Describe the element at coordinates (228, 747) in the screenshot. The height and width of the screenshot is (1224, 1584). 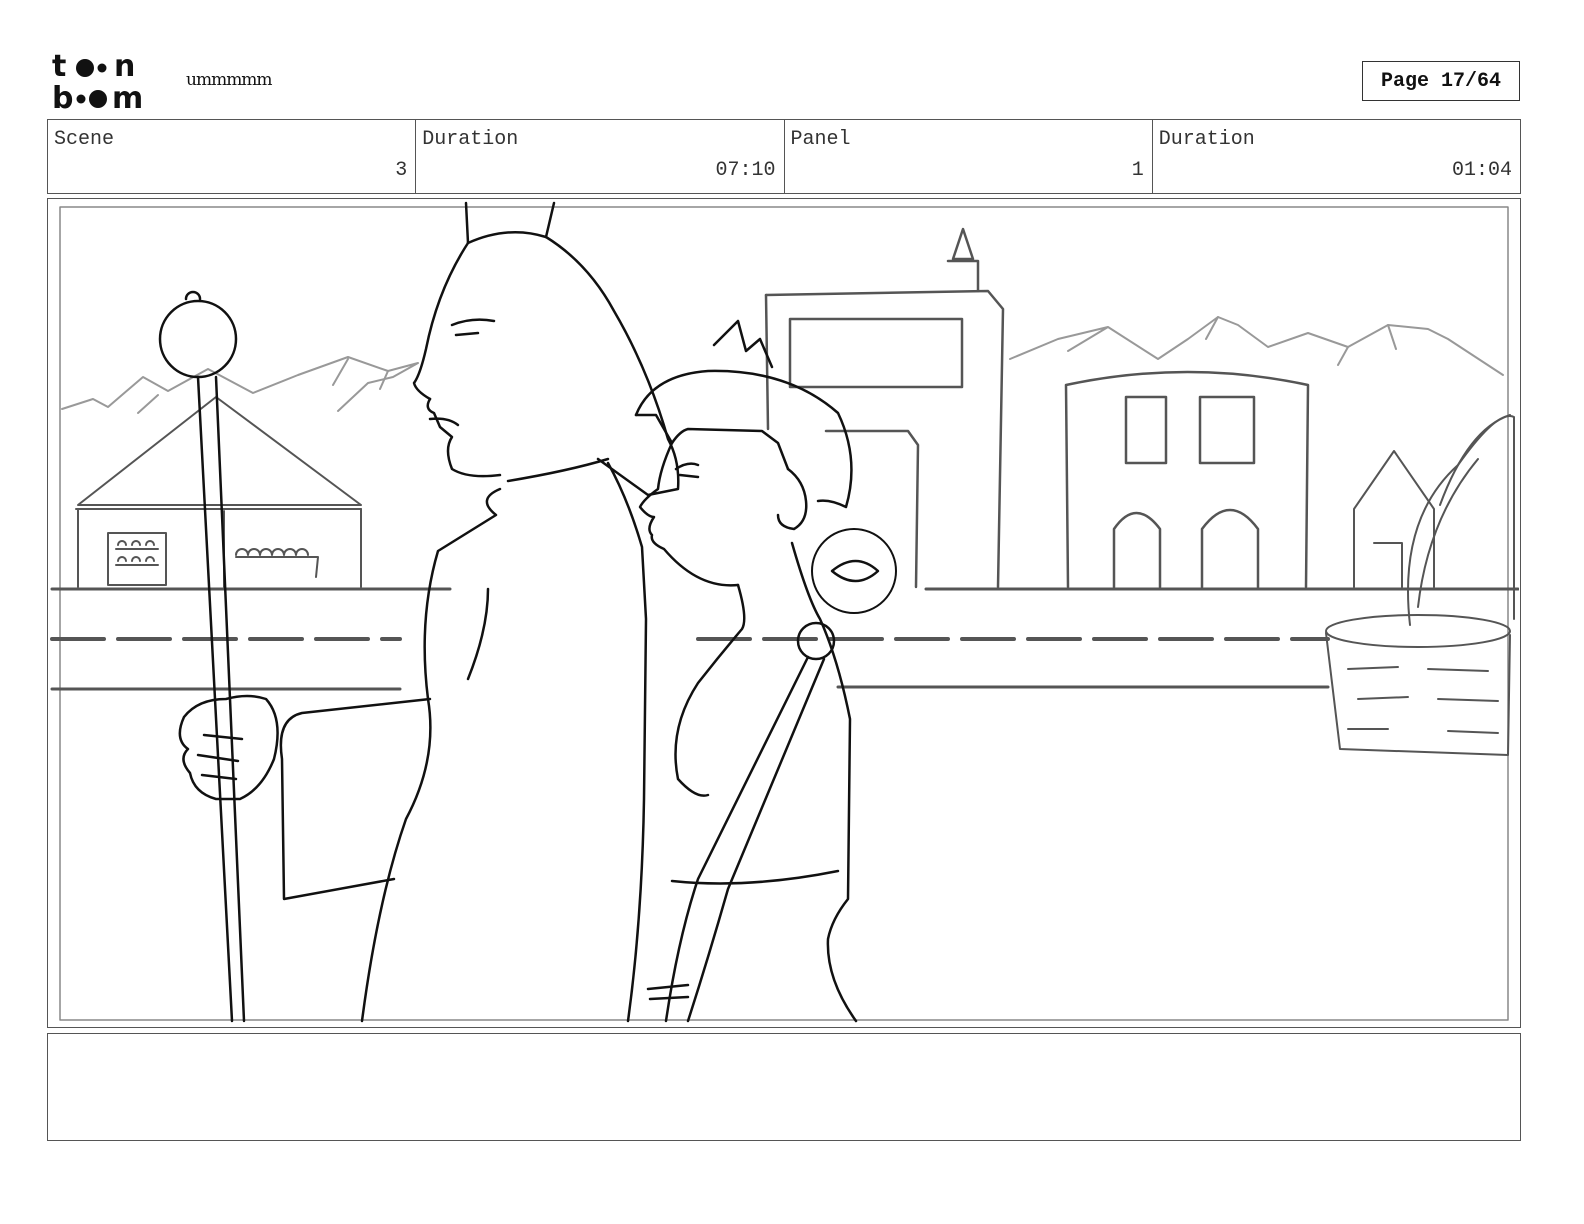
I see `hand` at that location.